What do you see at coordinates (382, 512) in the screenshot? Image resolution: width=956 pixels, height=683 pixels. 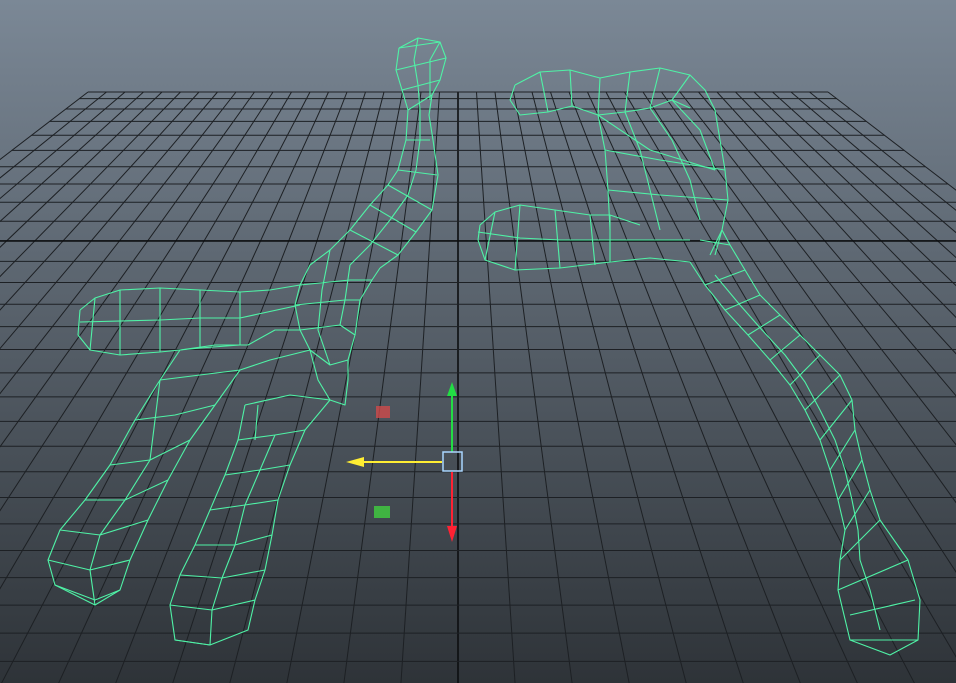 I see `plane-handle-xz` at bounding box center [382, 512].